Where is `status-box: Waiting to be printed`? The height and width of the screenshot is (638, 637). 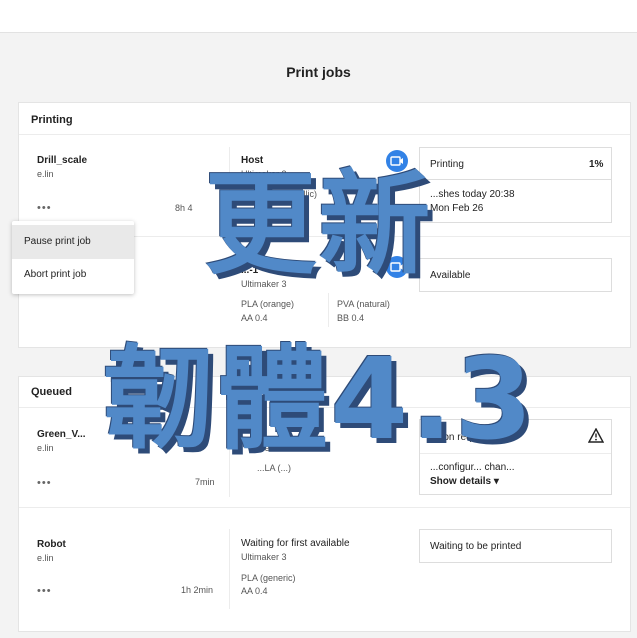 status-box: Waiting to be printed is located at coordinates (515, 546).